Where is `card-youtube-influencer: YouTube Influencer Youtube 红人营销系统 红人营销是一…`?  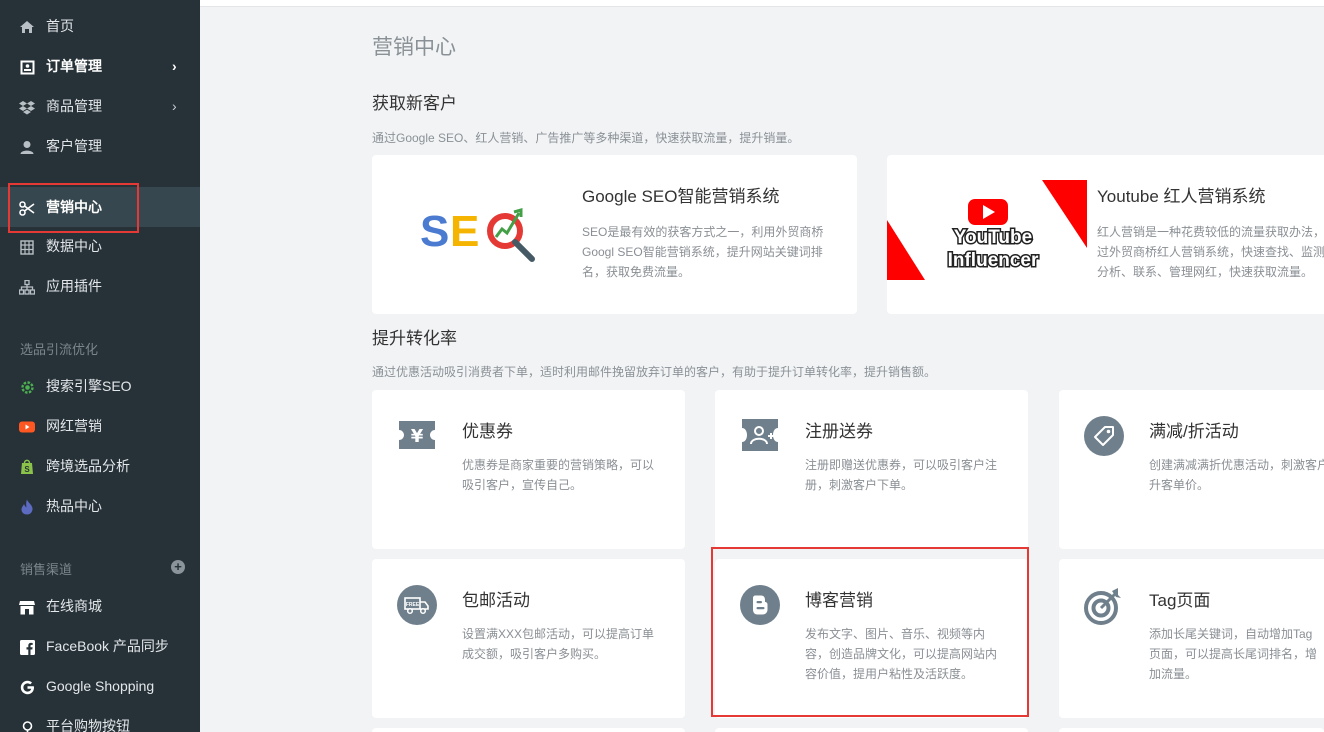
card-youtube-influencer: YouTube Influencer Youtube 红人营销系统 红人营销是一… is located at coordinates (1105, 234).